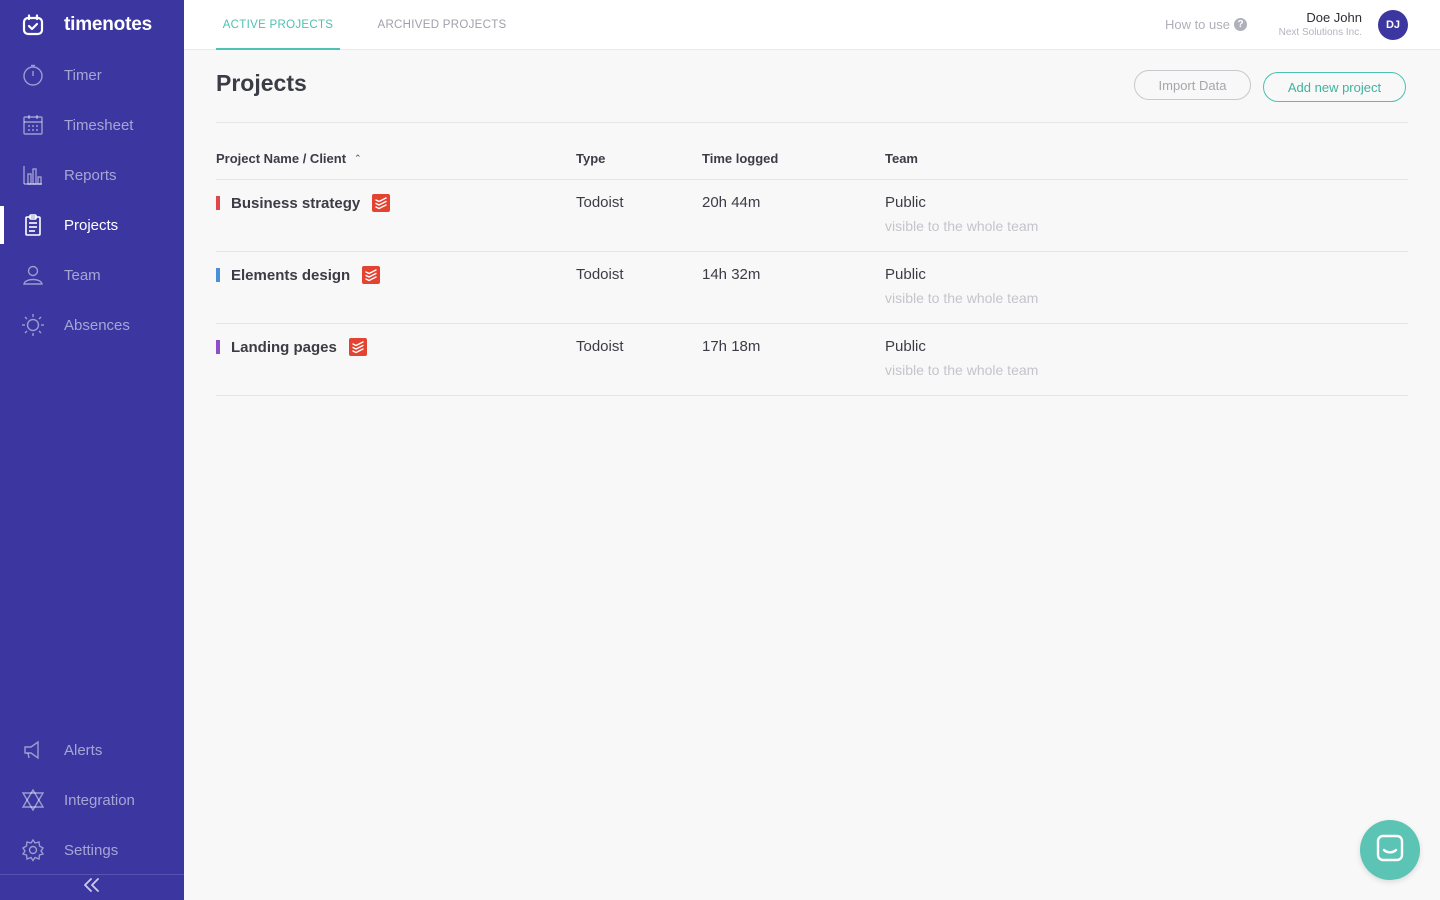  I want to click on gear-icon, so click(33, 850).